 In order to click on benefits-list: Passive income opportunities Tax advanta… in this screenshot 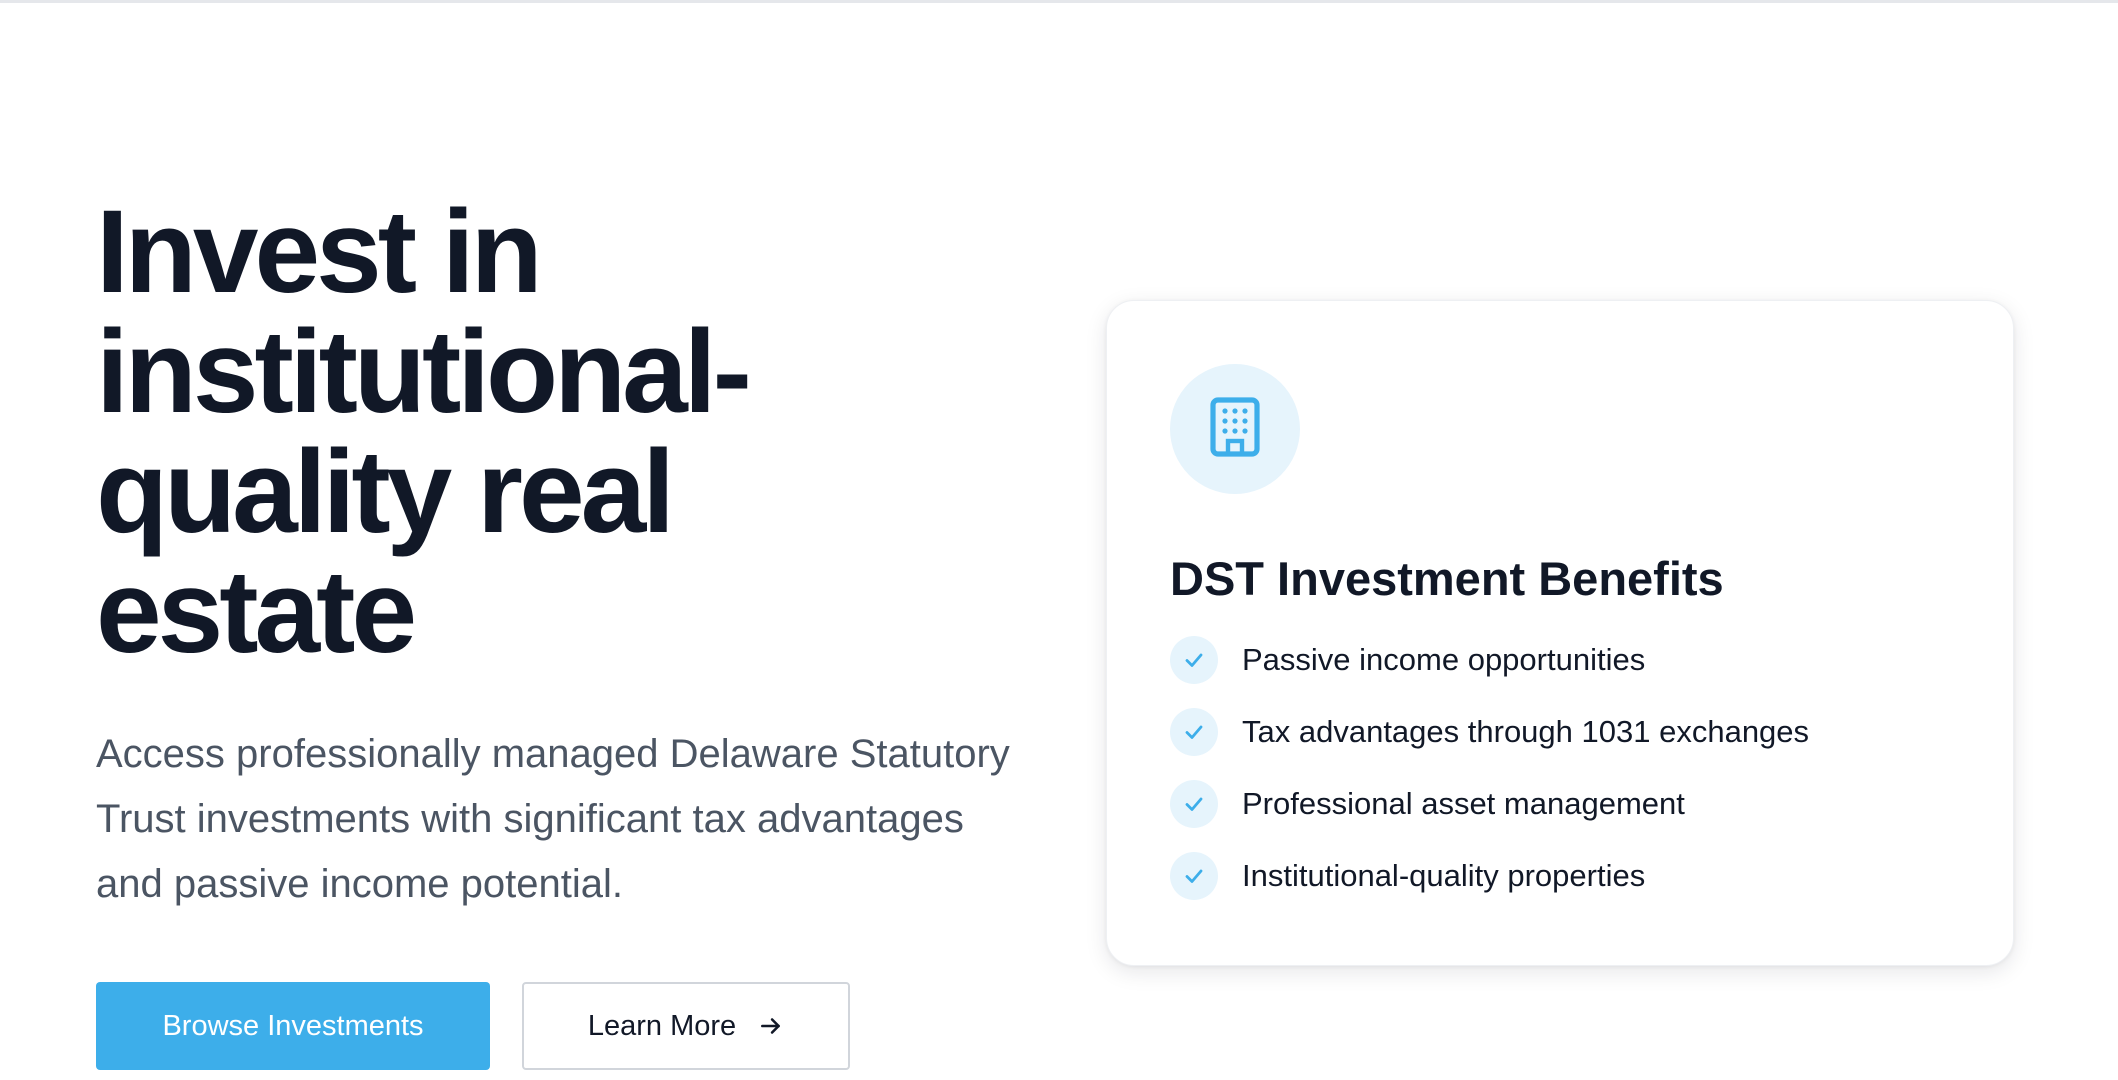, I will do `click(1489, 779)`.